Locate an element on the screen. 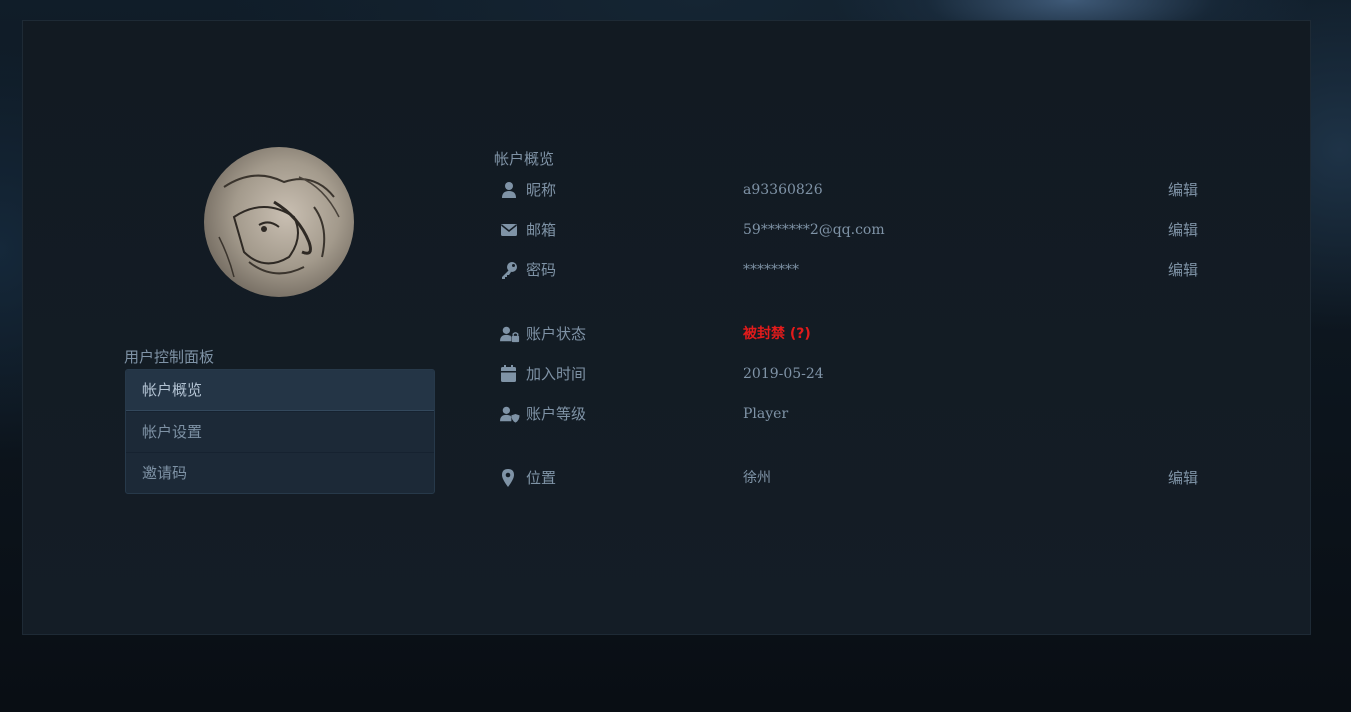  row-label: 加入时间 is located at coordinates (556, 374).